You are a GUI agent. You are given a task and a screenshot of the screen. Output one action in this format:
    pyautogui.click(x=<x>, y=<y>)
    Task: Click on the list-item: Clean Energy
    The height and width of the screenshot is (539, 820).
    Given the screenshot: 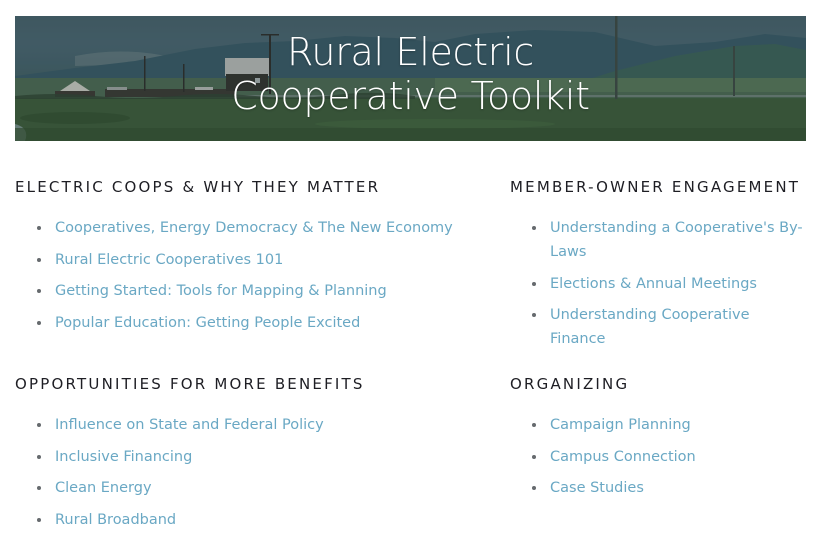 What is the action you would take?
    pyautogui.click(x=245, y=488)
    